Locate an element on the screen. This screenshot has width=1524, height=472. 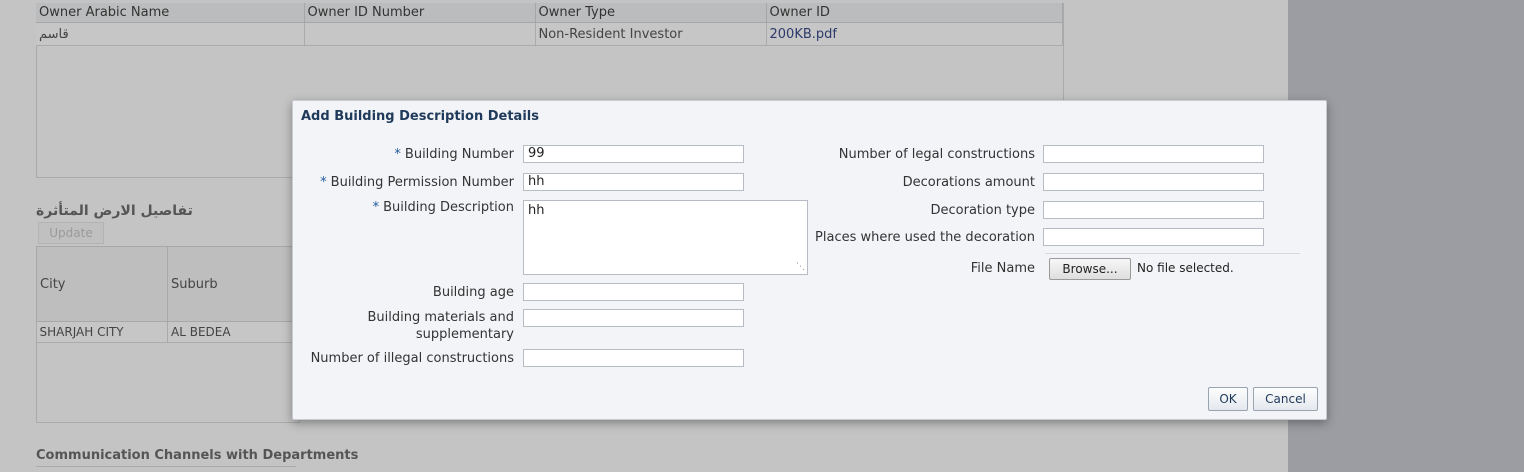
illegal-constructions-label: Number of illegal constructions is located at coordinates (412, 358).